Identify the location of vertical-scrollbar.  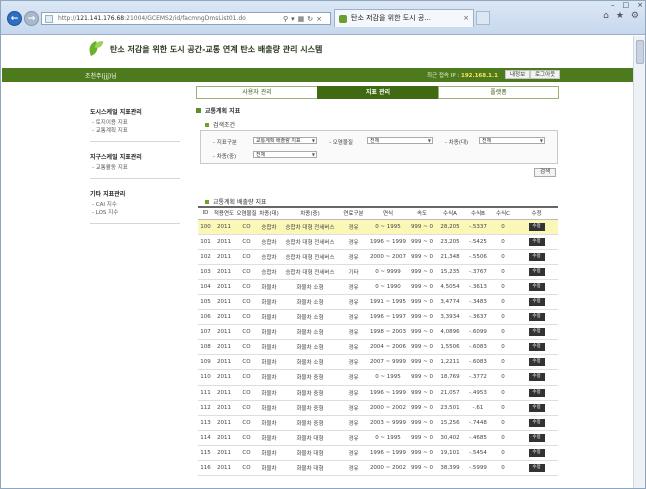
(639, 262).